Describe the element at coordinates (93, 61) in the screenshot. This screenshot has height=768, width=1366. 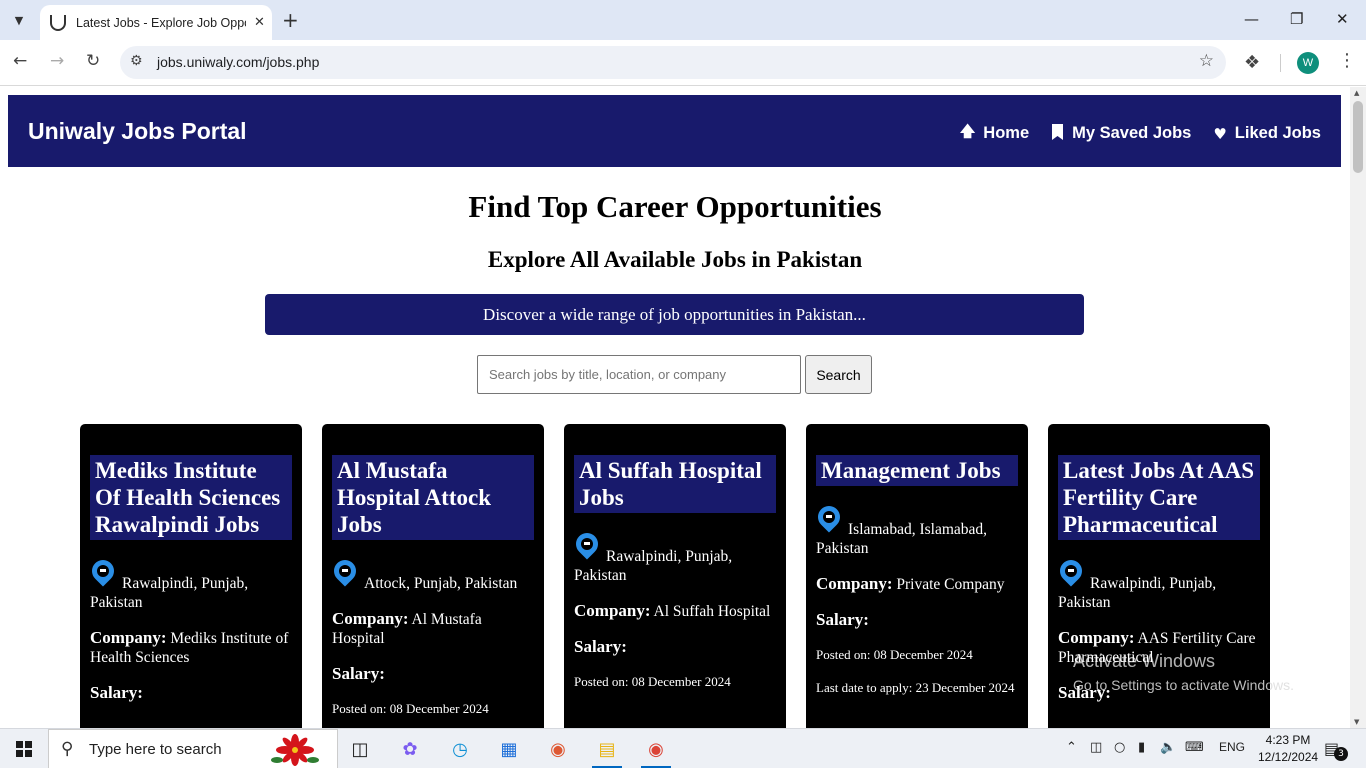
I see `reload-icon: ↻` at that location.